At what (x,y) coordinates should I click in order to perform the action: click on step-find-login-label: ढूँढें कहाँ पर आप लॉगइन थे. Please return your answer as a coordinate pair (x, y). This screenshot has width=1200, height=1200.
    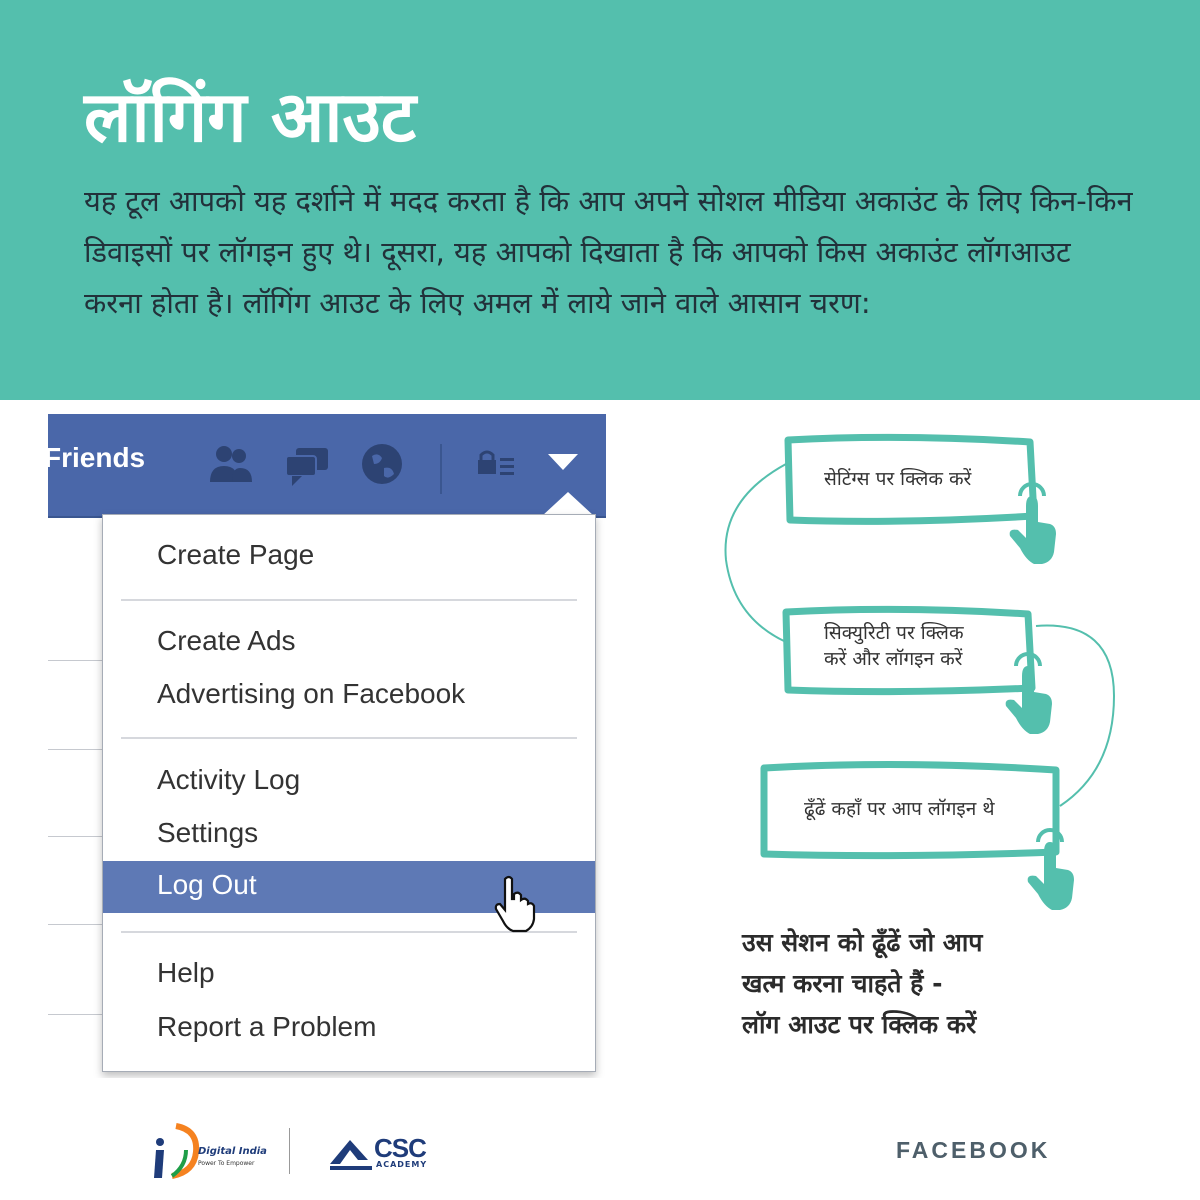
    Looking at the image, I should click on (899, 809).